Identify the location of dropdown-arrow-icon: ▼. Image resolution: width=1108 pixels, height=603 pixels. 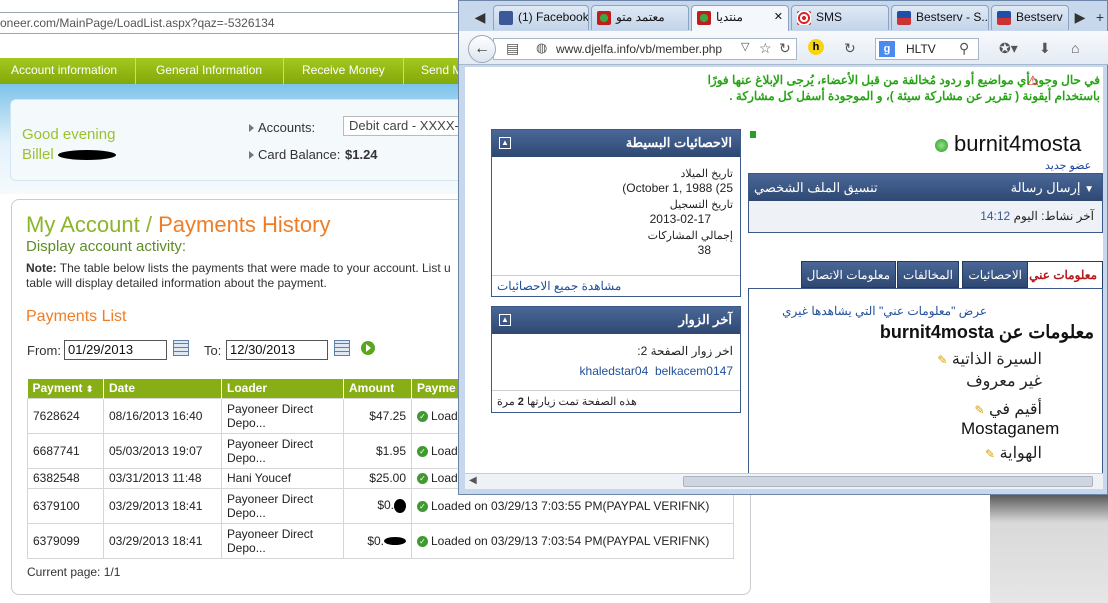
(1089, 189).